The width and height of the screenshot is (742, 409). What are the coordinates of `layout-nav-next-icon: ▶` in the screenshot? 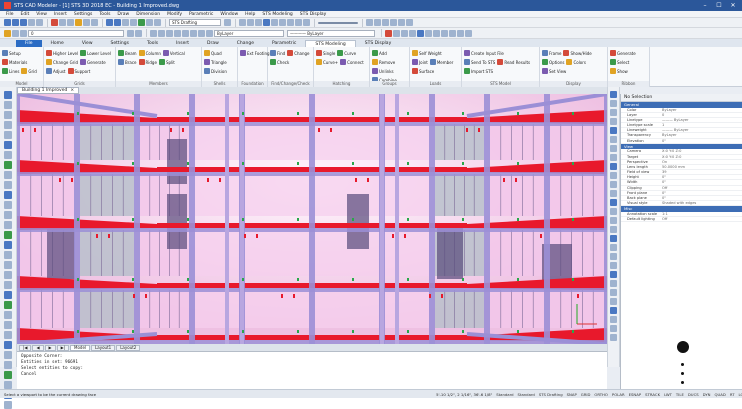 It's located at (50, 347).